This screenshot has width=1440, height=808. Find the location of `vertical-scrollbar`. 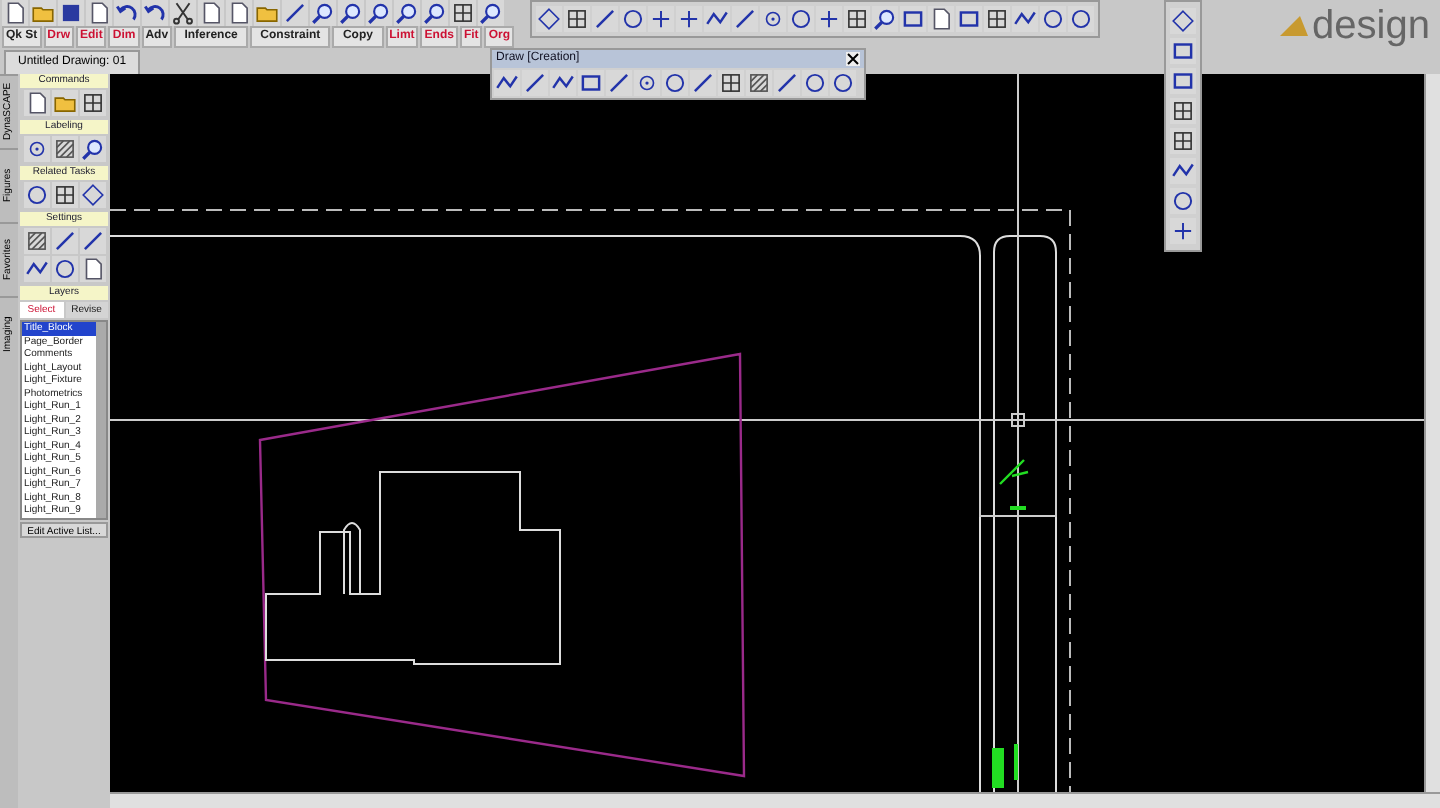

vertical-scrollbar is located at coordinates (1432, 433).